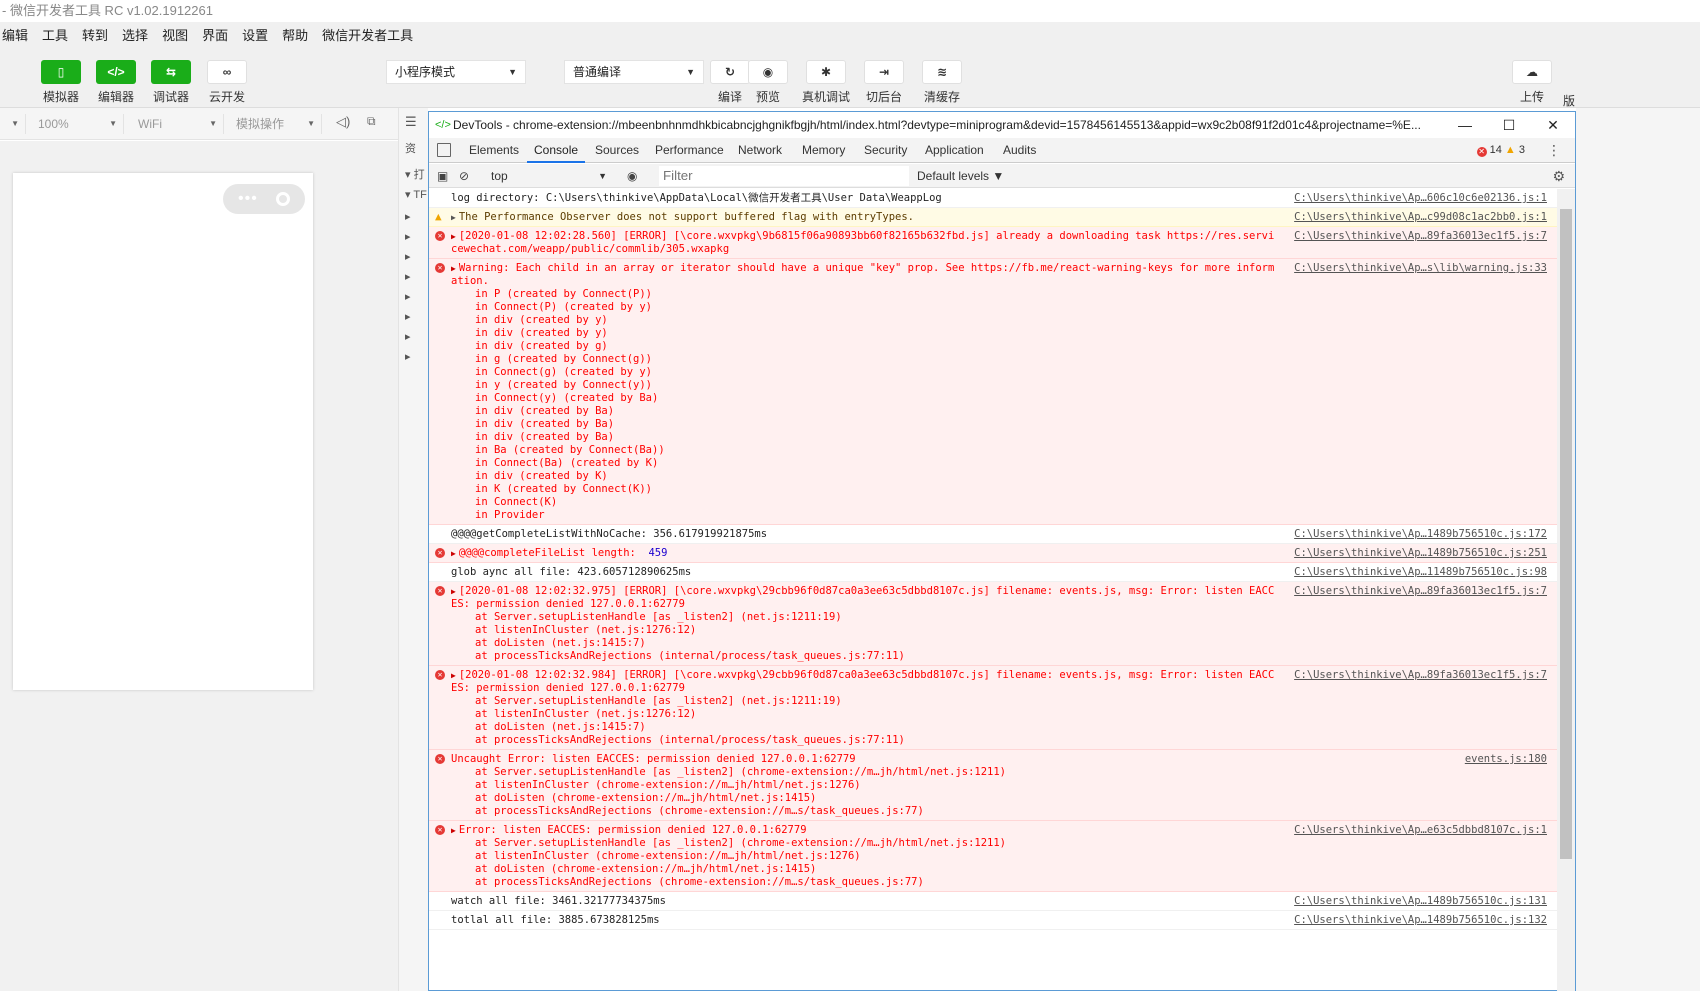 This screenshot has width=1700, height=991. I want to click on source-link: C:\Users\thinkive\Ap…s\lib\warning.js:33, so click(1420, 268).